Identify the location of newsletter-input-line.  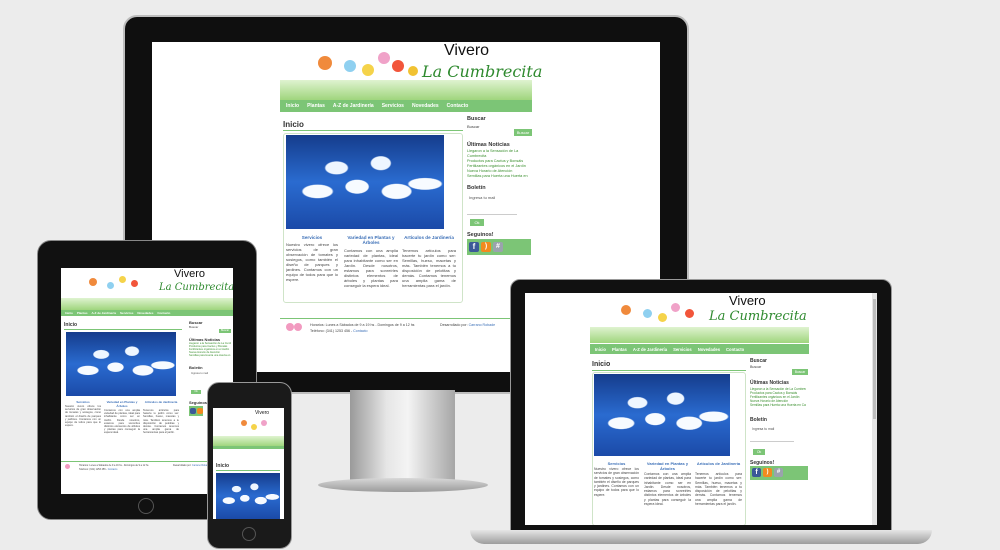
(772, 441).